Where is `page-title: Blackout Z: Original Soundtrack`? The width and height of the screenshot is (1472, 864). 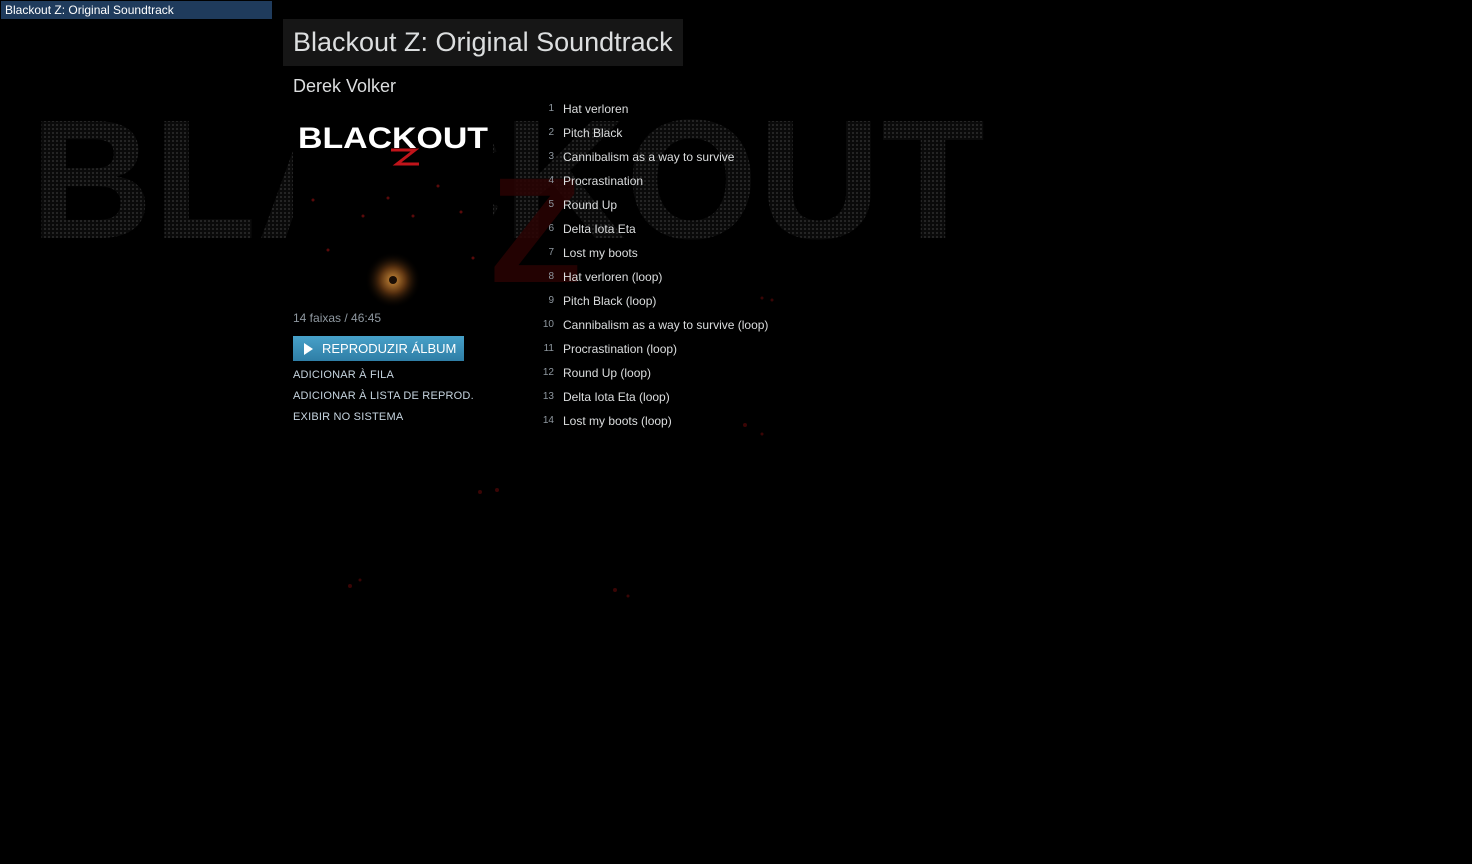 page-title: Blackout Z: Original Soundtrack is located at coordinates (483, 42).